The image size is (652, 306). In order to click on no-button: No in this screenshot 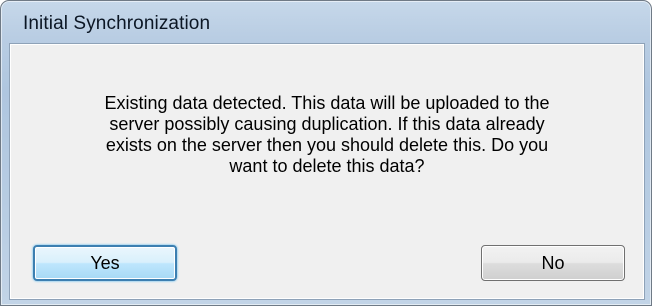, I will do `click(553, 263)`.